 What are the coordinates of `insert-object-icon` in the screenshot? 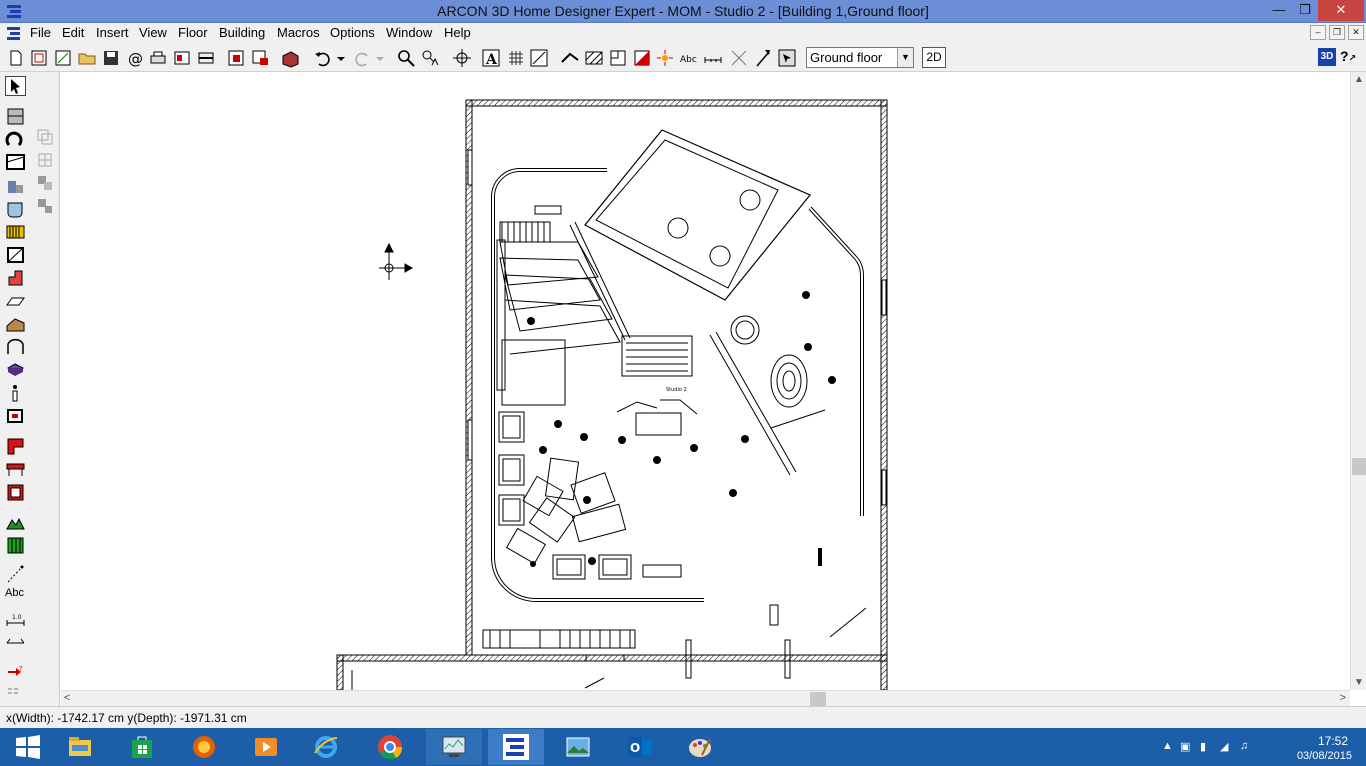 It's located at (260, 58).